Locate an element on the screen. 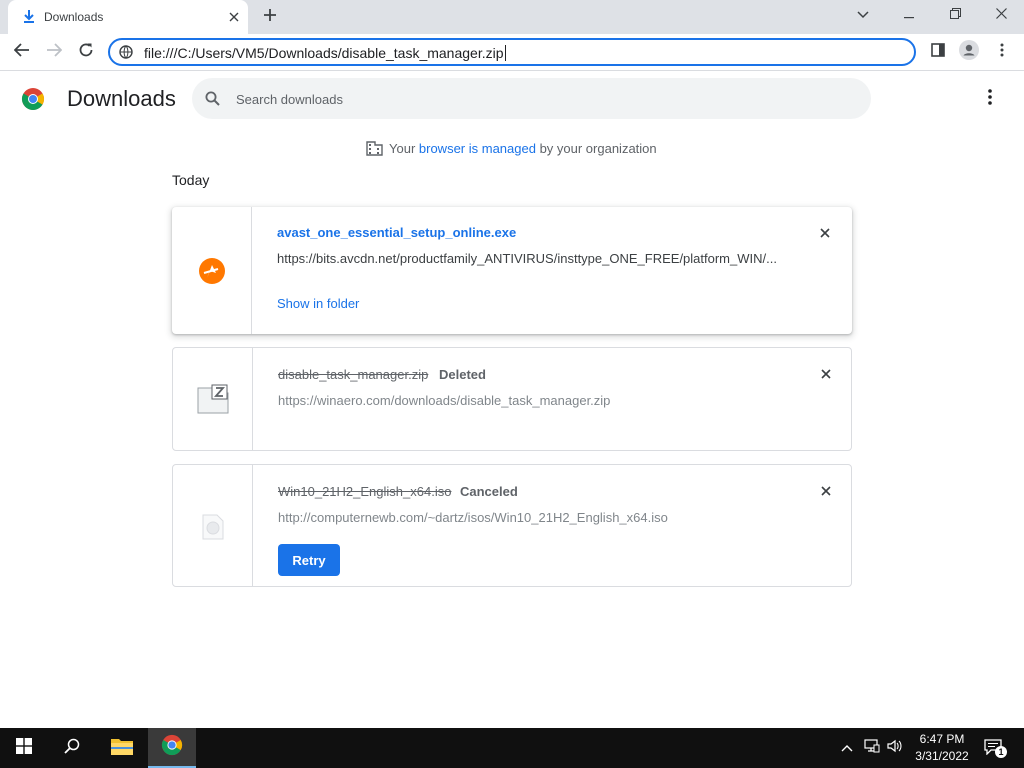  reload-icon is located at coordinates (86, 52).